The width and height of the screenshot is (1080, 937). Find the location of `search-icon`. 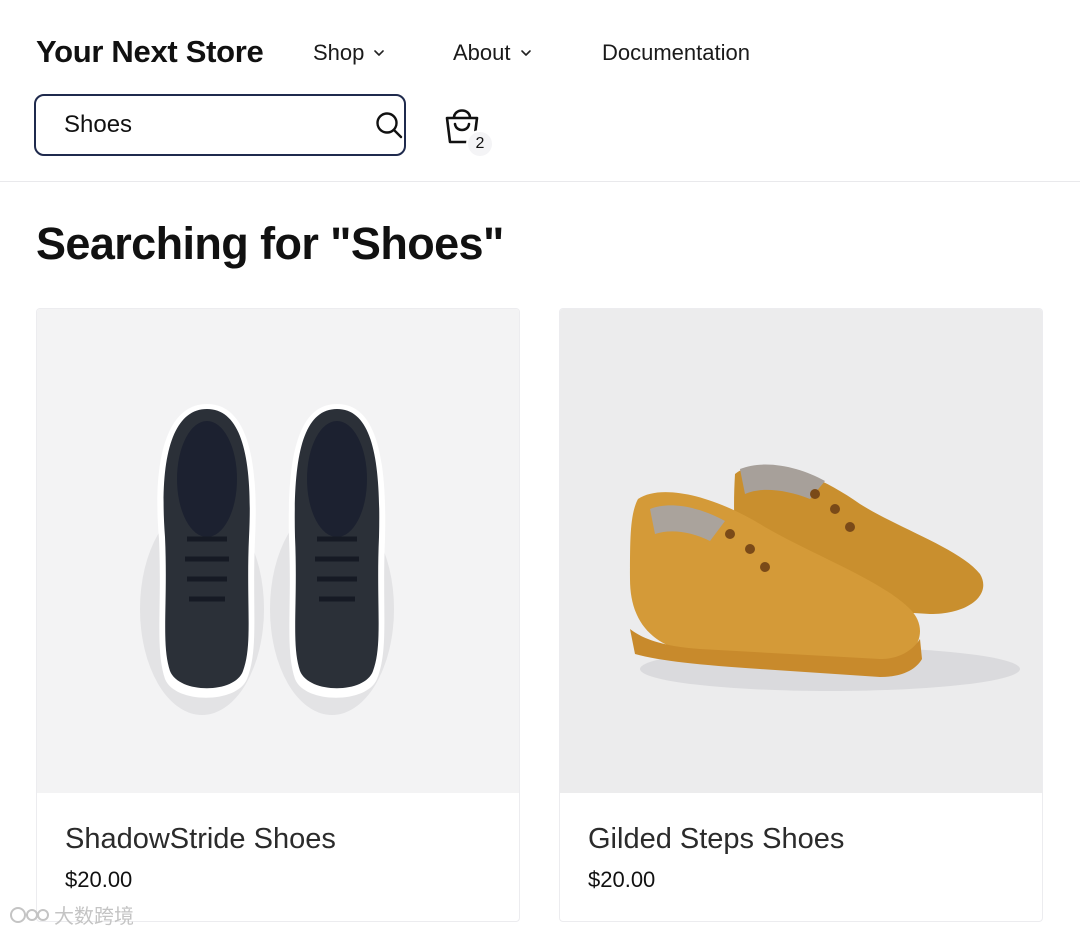

search-icon is located at coordinates (389, 125).